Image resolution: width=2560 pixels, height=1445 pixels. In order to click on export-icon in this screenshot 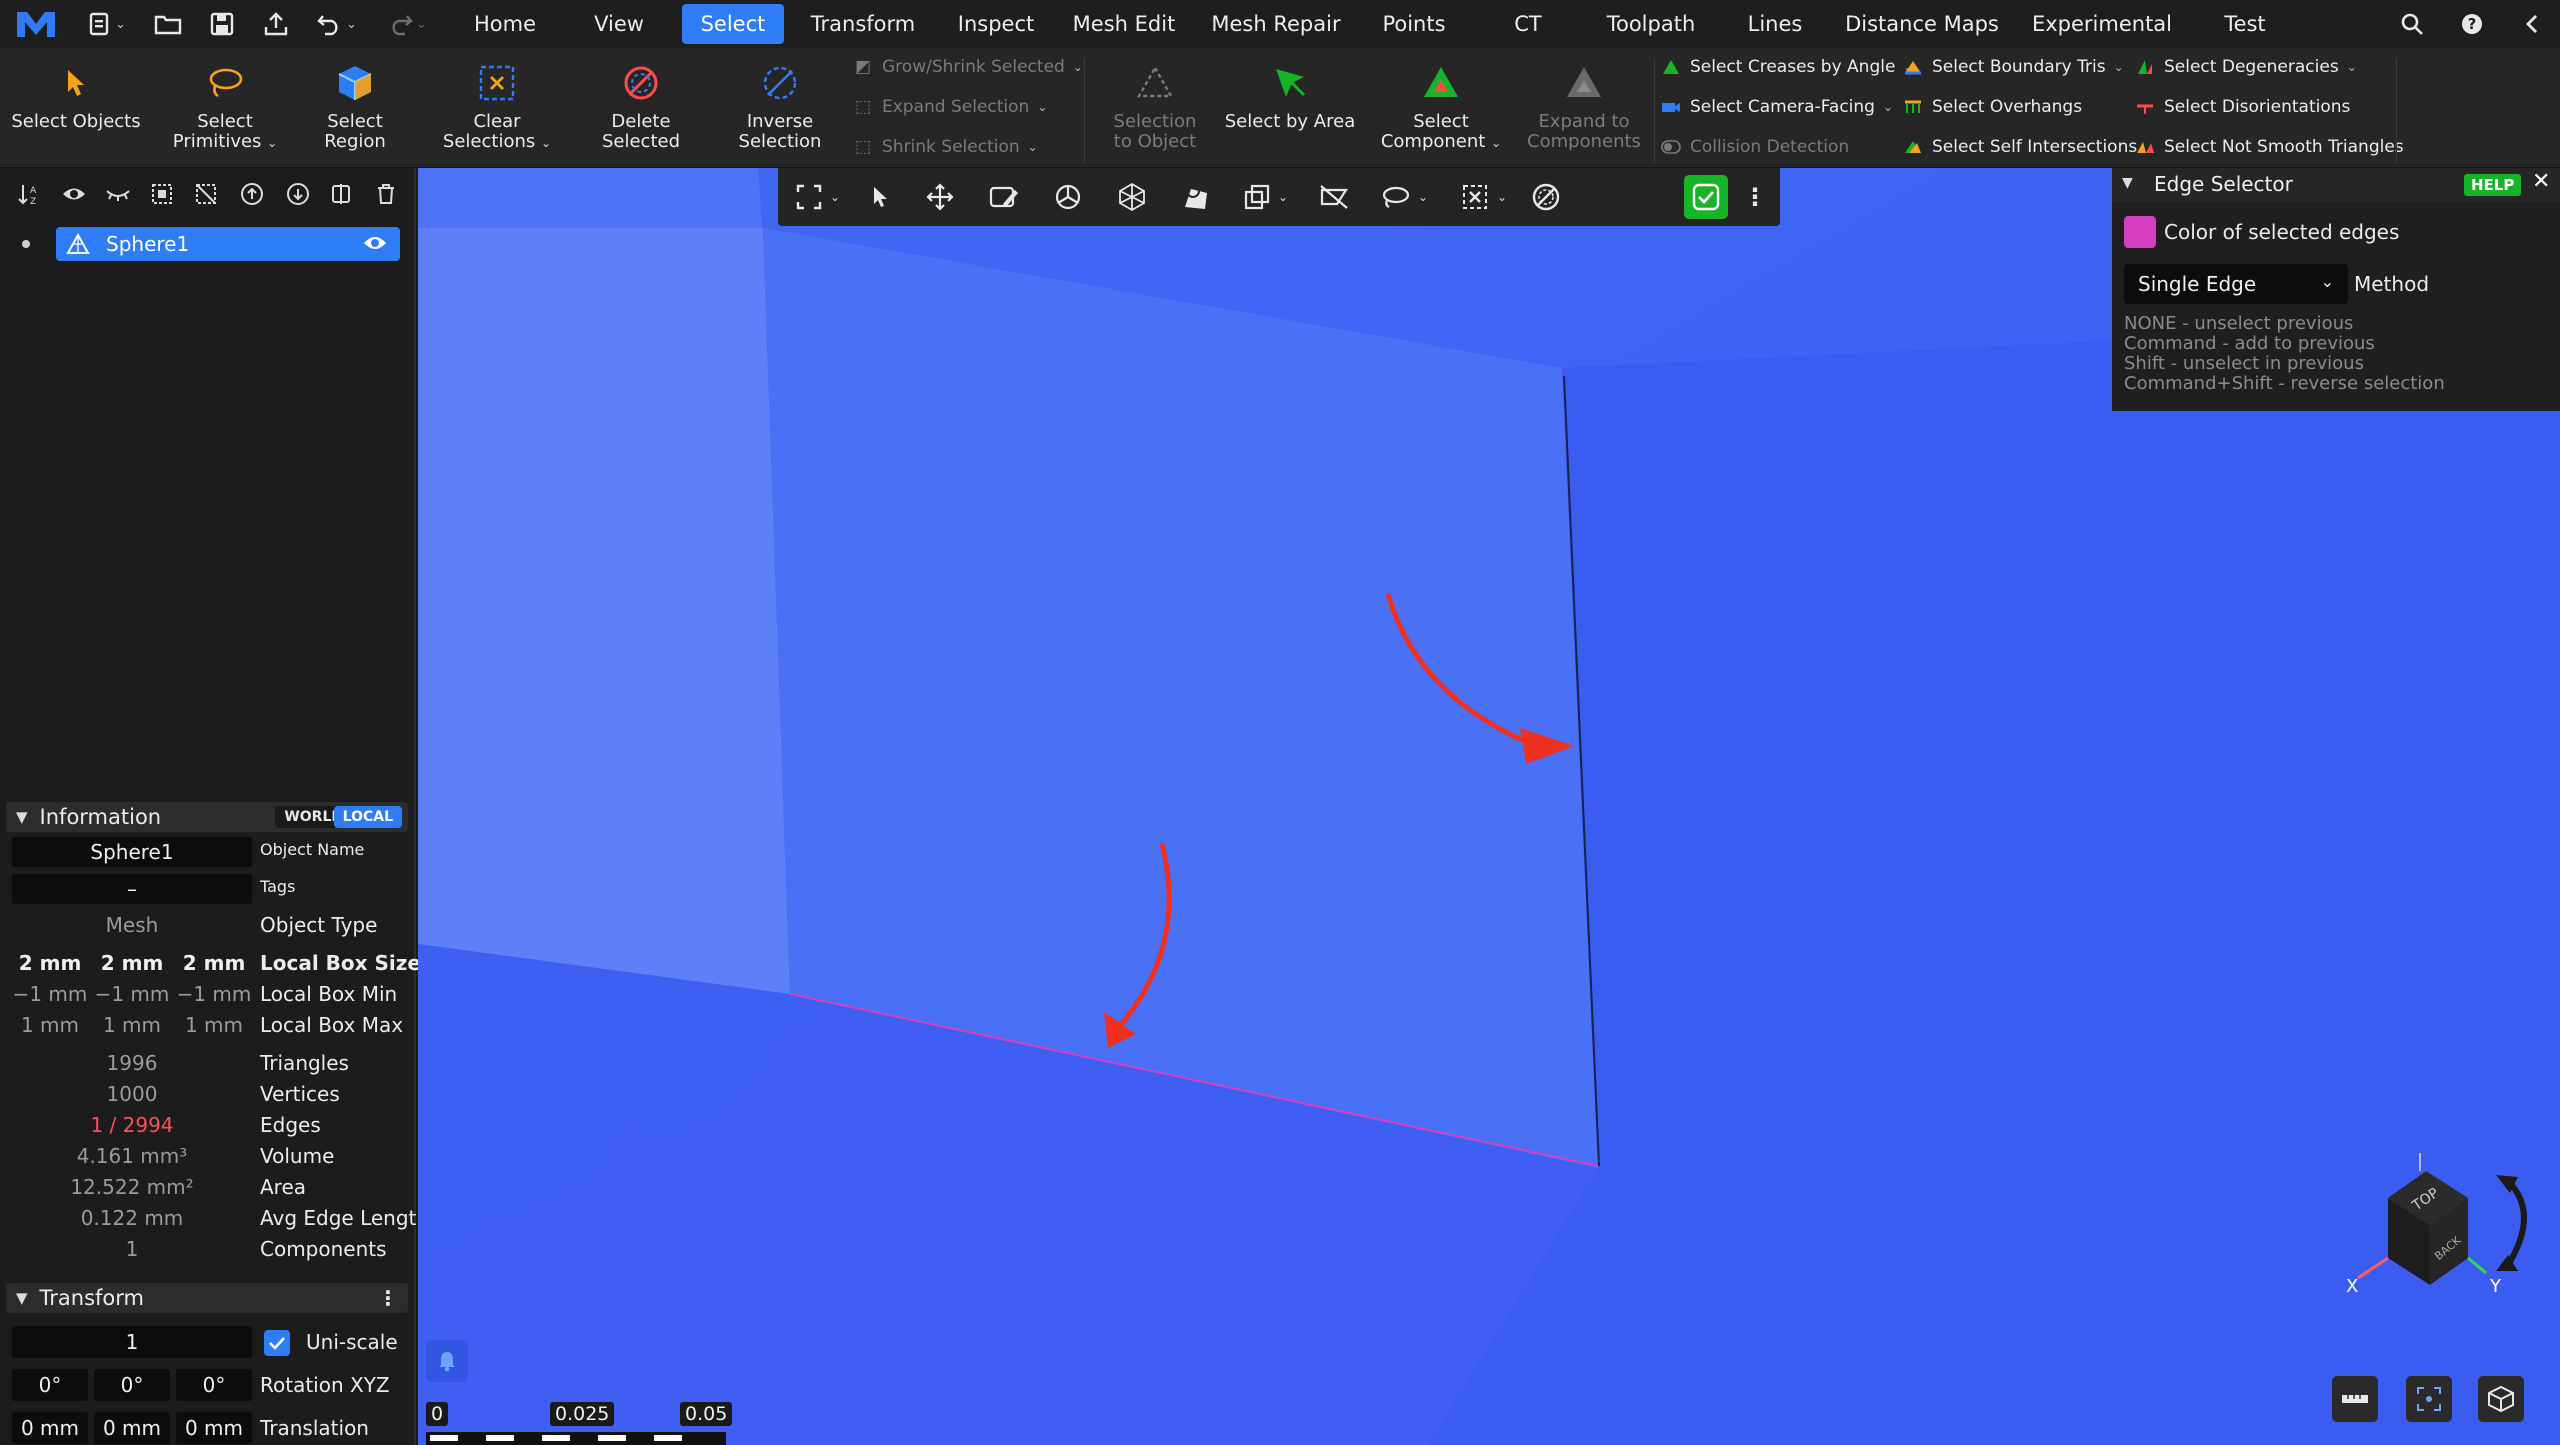, I will do `click(276, 24)`.